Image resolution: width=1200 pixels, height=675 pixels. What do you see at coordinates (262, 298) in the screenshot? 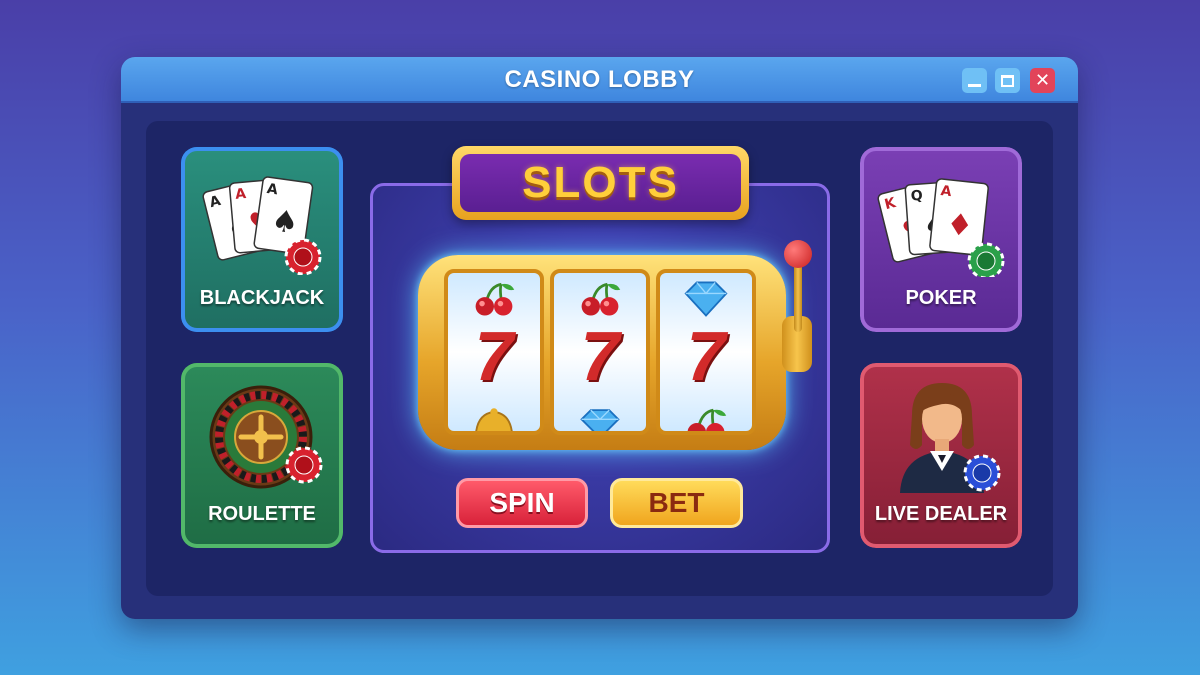
I see `blackjack-label: BLACKJACK` at bounding box center [262, 298].